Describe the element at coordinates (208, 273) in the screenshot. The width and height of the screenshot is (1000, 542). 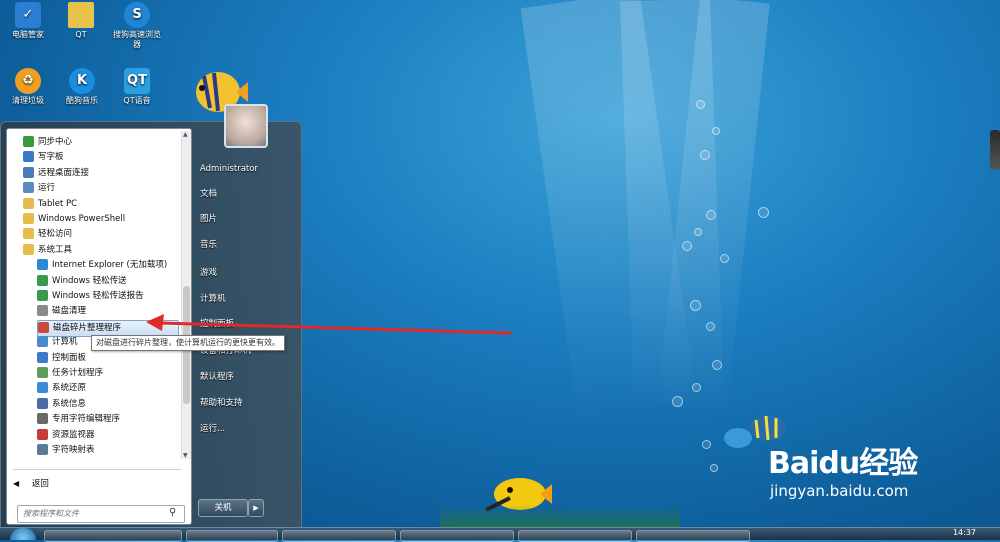
I see `start-menu-link: 游戏` at that location.